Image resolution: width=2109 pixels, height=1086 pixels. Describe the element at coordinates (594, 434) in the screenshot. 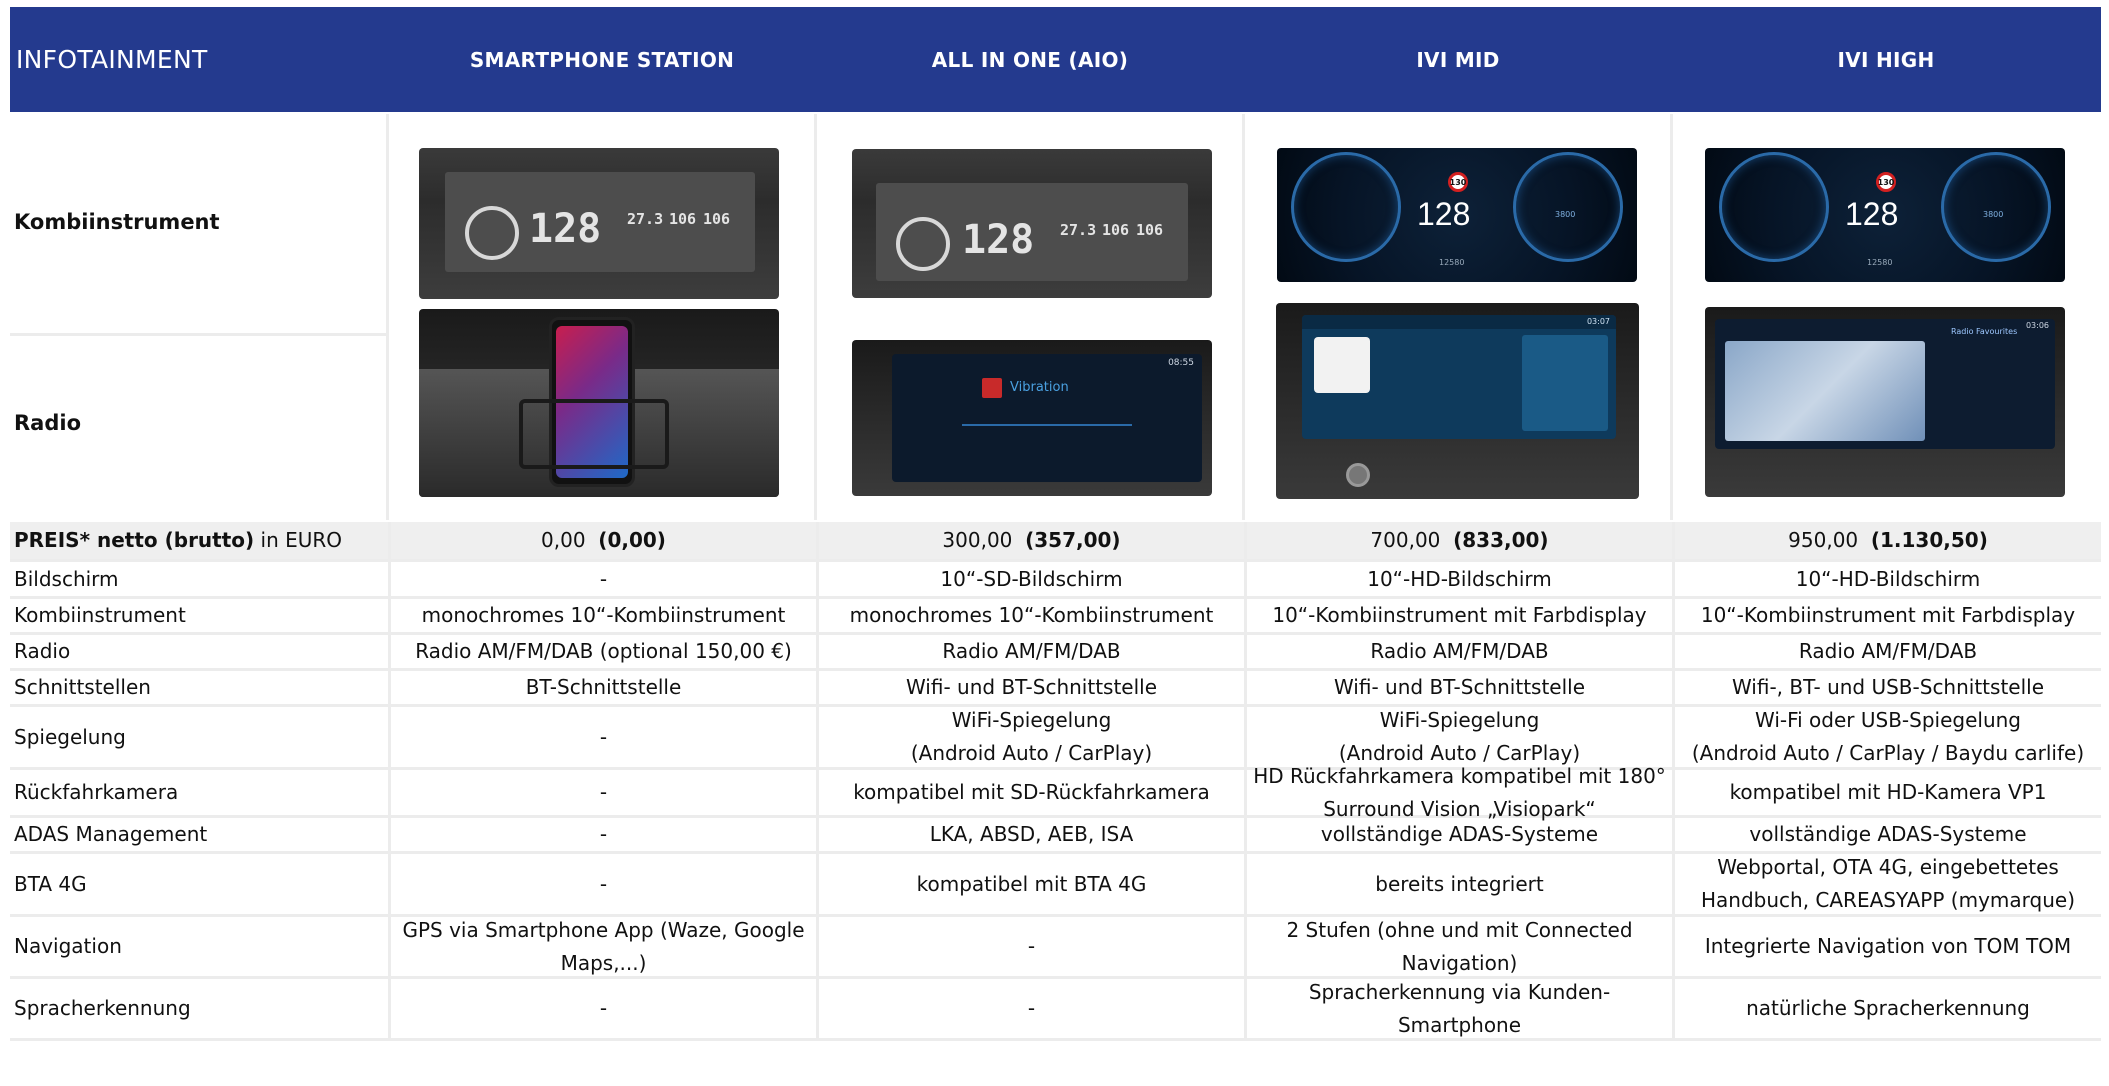

I see `phone-holder` at that location.